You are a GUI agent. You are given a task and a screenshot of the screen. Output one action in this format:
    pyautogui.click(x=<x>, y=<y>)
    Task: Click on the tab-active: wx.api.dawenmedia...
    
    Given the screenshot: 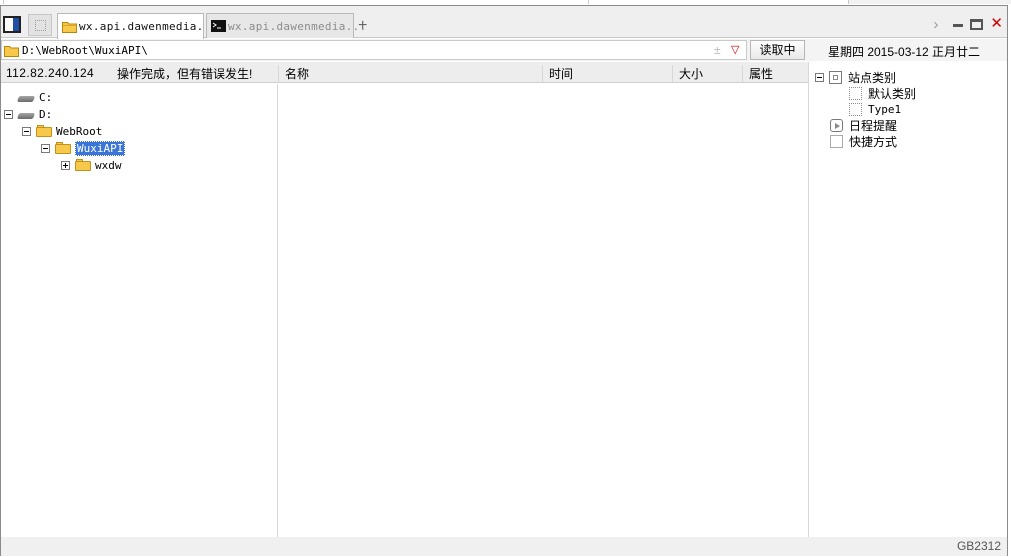 What is the action you would take?
    pyautogui.click(x=137, y=26)
    